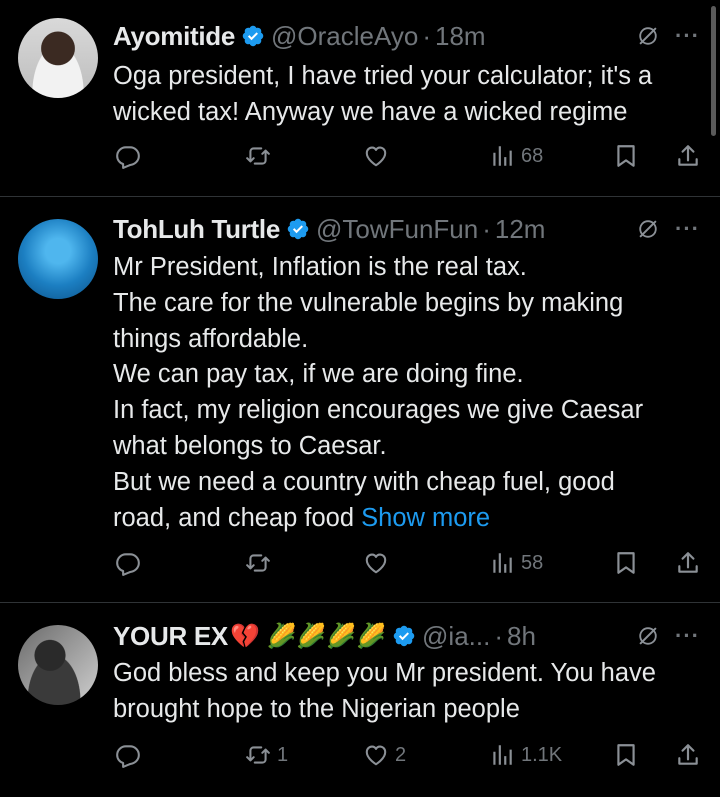 This screenshot has width=720, height=797. Describe the element at coordinates (542, 754) in the screenshot. I see `views-count: 1.1K` at that location.